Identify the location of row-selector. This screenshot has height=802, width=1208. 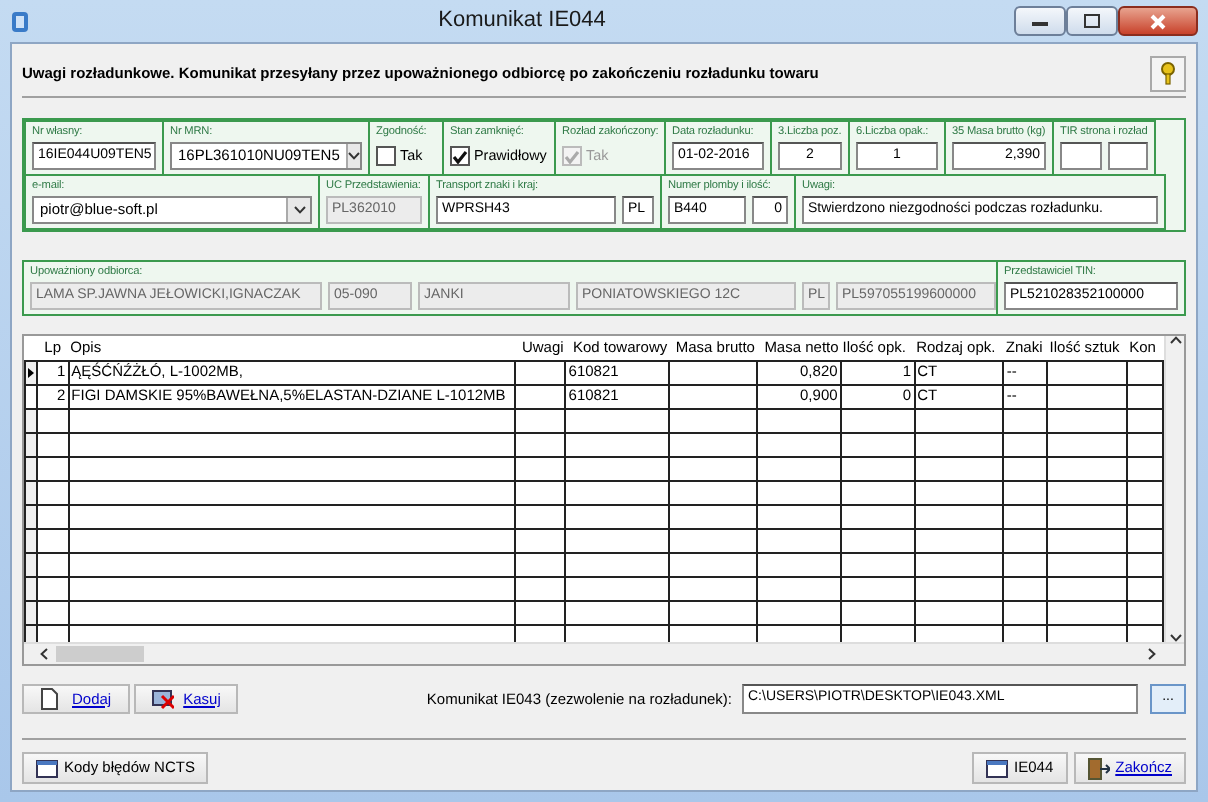
(31, 372).